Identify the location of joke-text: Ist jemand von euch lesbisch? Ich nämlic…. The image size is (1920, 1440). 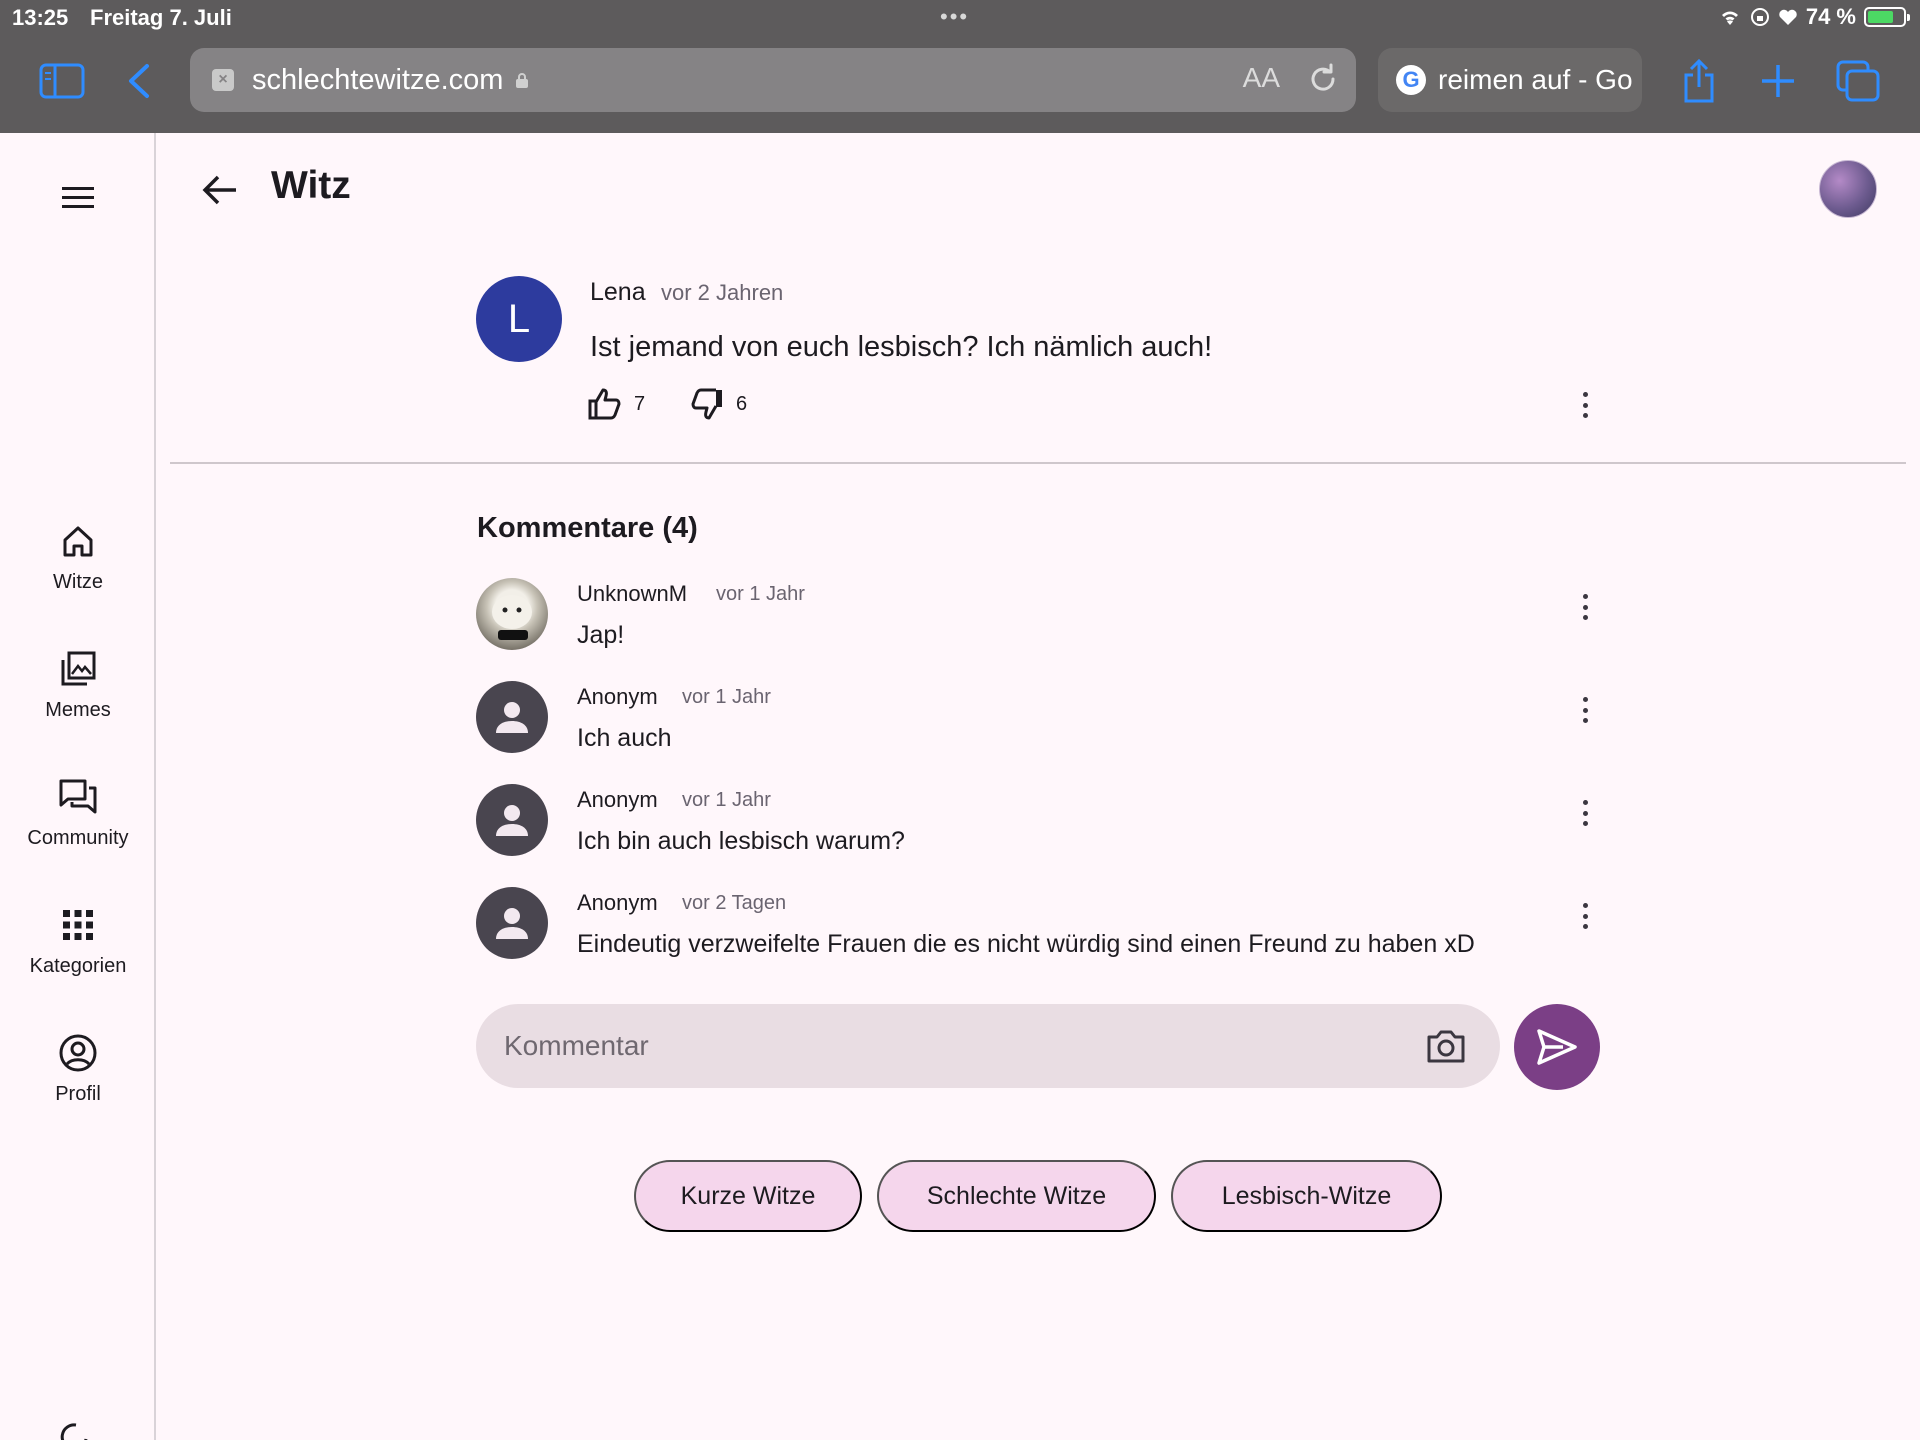
(901, 347).